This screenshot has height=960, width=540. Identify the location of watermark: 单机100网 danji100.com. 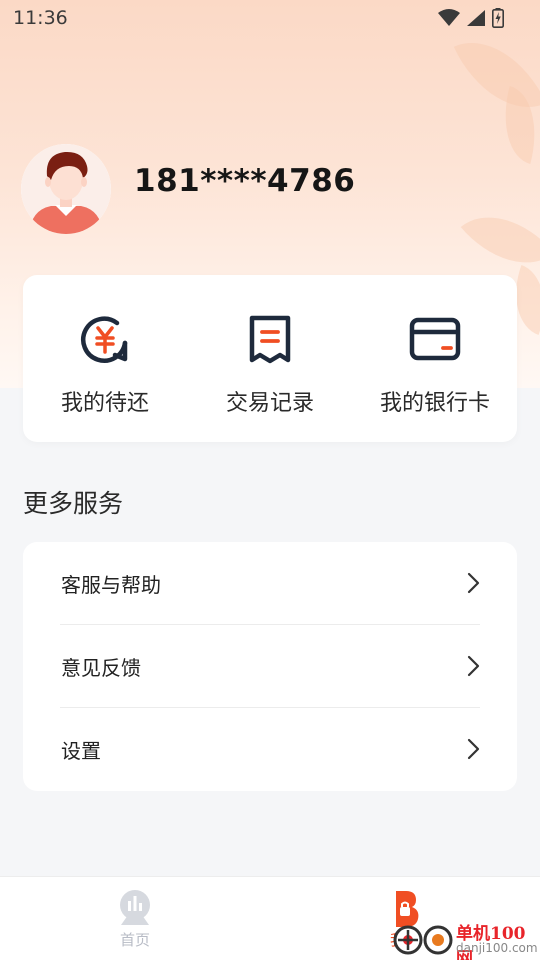
(466, 938).